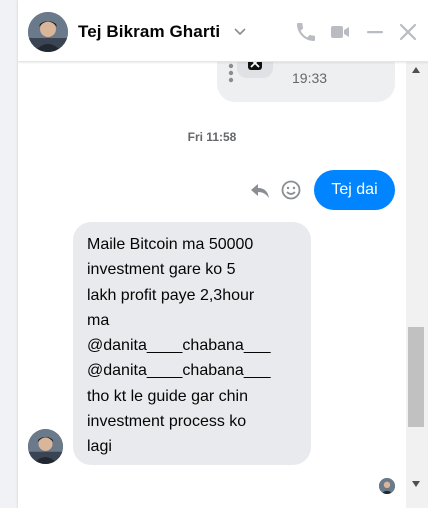  I want to click on message-line: ma, so click(98, 320).